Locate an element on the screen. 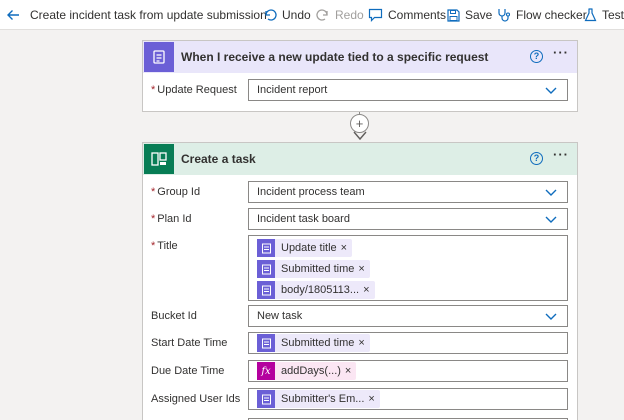 The height and width of the screenshot is (420, 624). token-label: Update title is located at coordinates (309, 248).